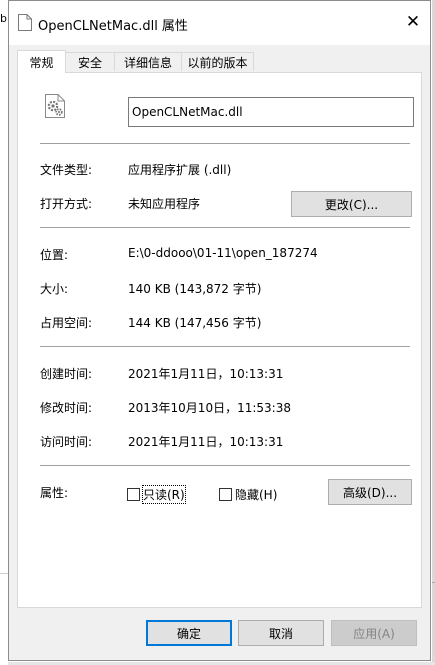 The width and height of the screenshot is (435, 665). I want to click on size-label: 大小:, so click(54, 289).